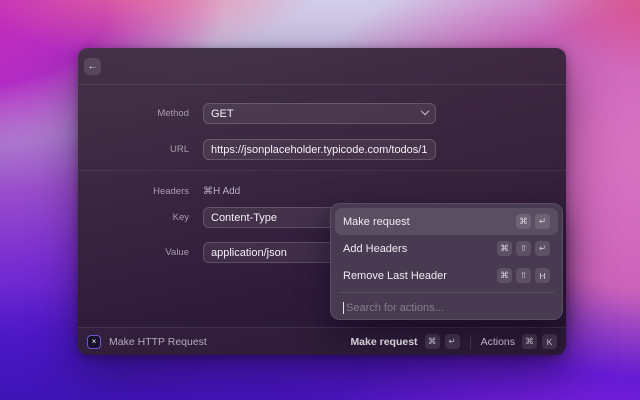  What do you see at coordinates (498, 342) in the screenshot?
I see `actions-menu-button: Actions` at bounding box center [498, 342].